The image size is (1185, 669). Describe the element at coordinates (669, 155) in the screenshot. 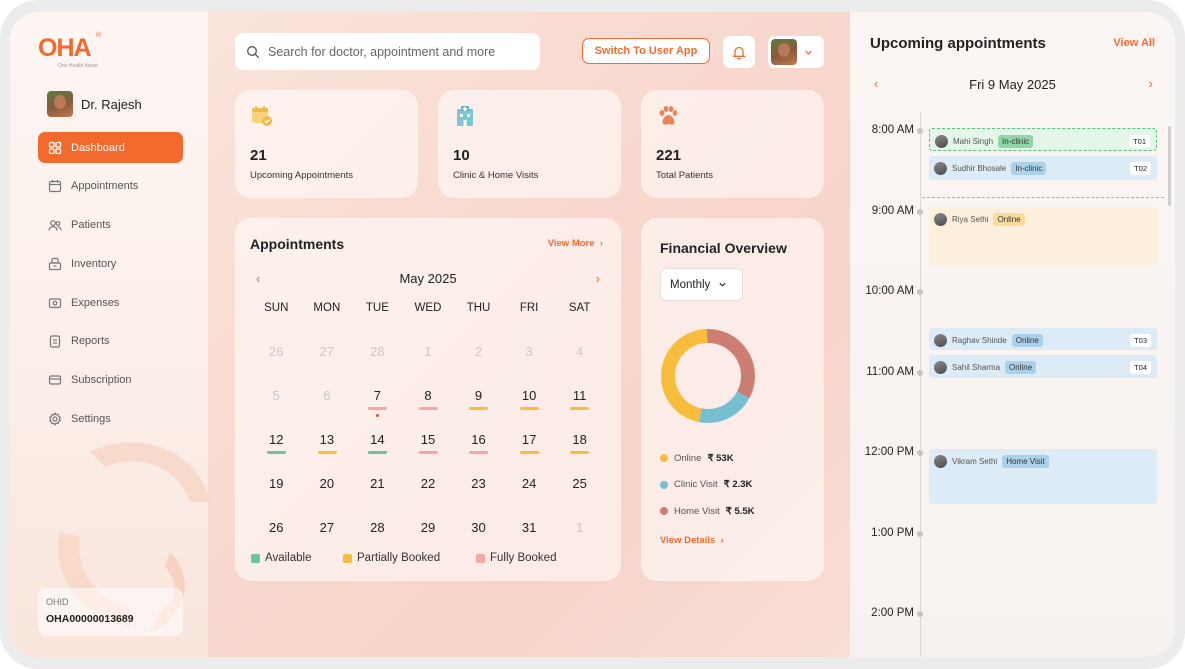

I see `stat-value: 221` at that location.